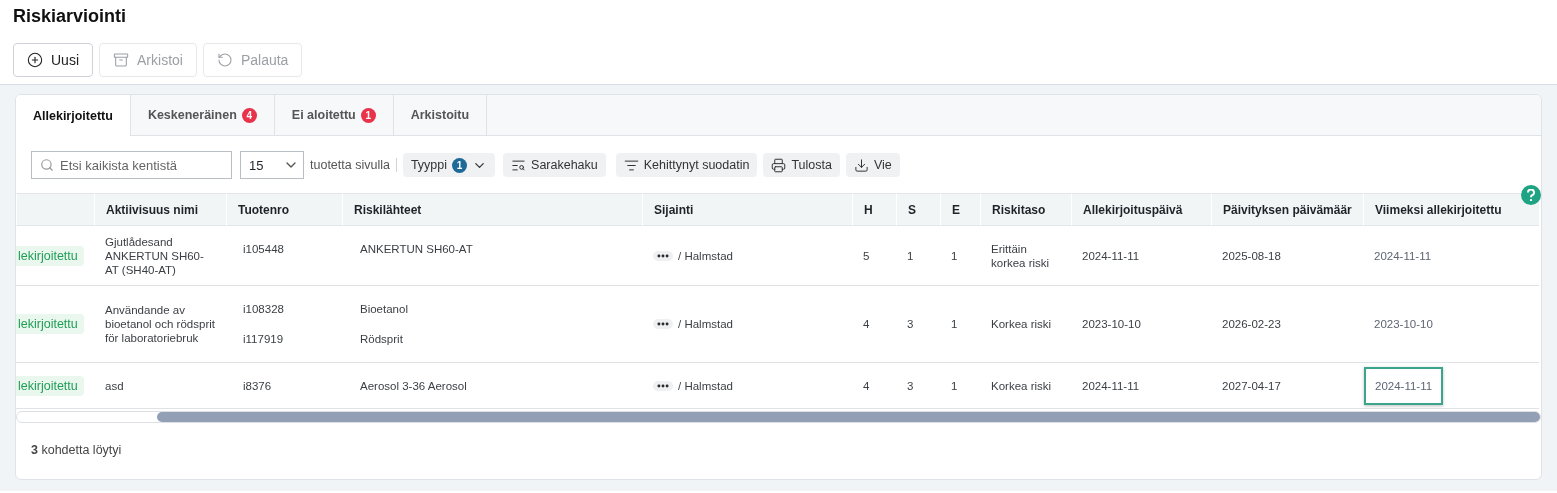 The width and height of the screenshot is (1557, 493). What do you see at coordinates (631, 165) in the screenshot?
I see `filter-icon` at bounding box center [631, 165].